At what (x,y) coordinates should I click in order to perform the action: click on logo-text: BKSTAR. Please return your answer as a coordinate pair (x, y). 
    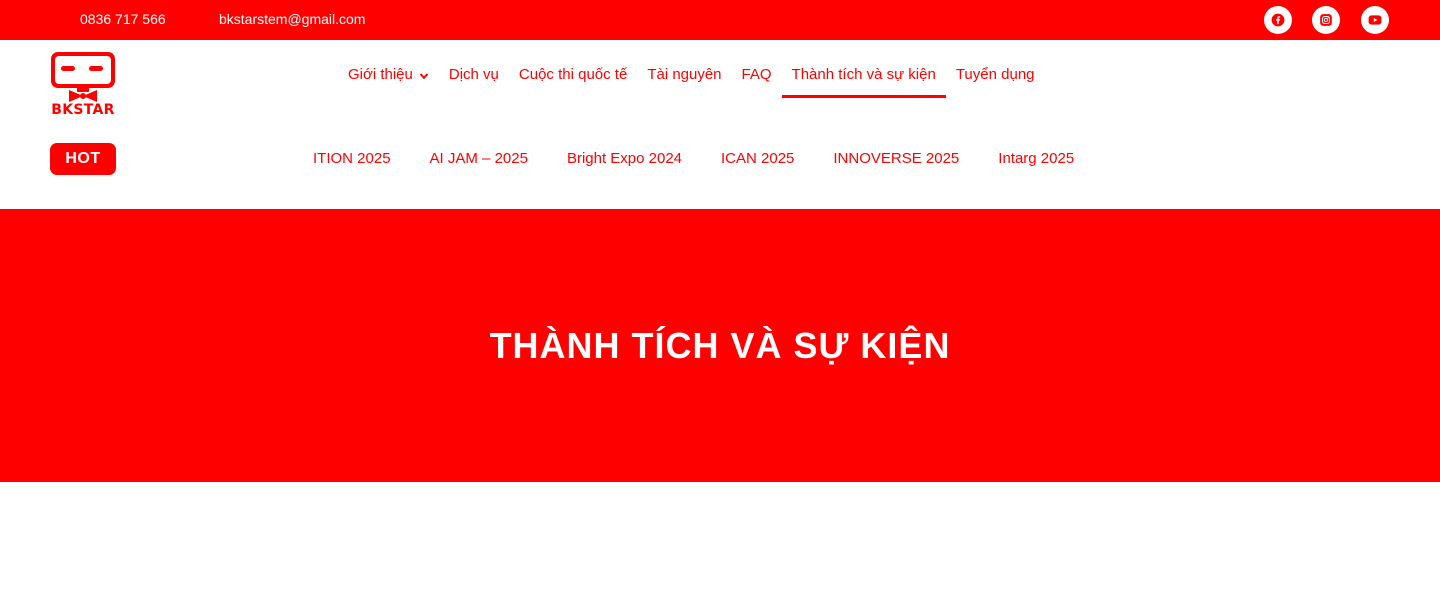
    Looking at the image, I should click on (83, 110).